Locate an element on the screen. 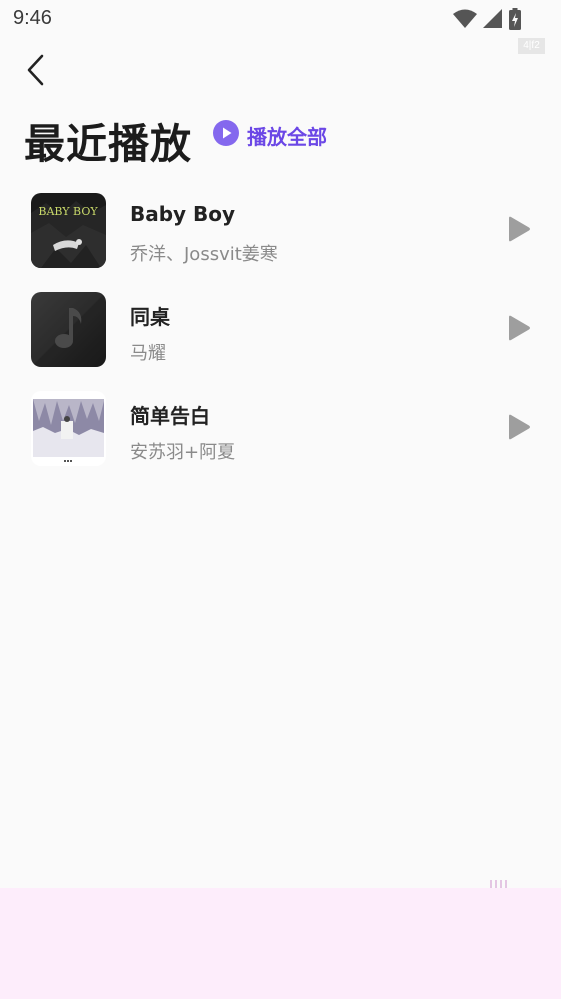  back-button is located at coordinates (36, 72).